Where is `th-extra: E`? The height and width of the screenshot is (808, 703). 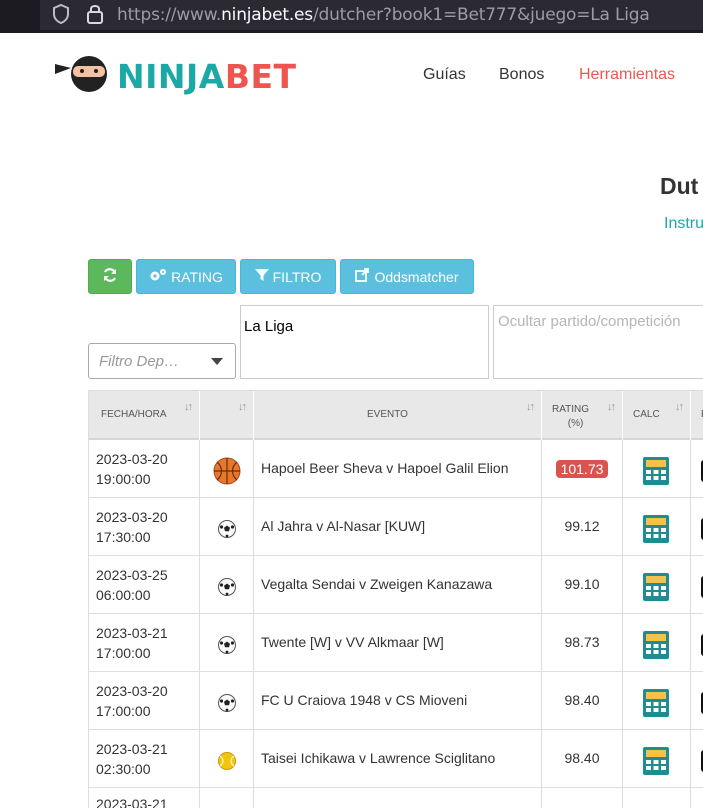 th-extra: E is located at coordinates (697, 416).